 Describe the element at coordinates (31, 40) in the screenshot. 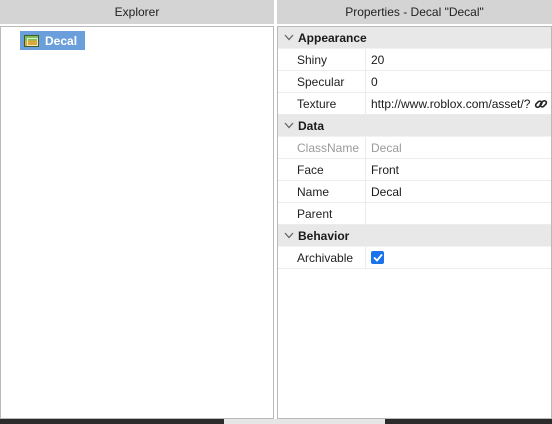

I see `decal-image-icon` at that location.